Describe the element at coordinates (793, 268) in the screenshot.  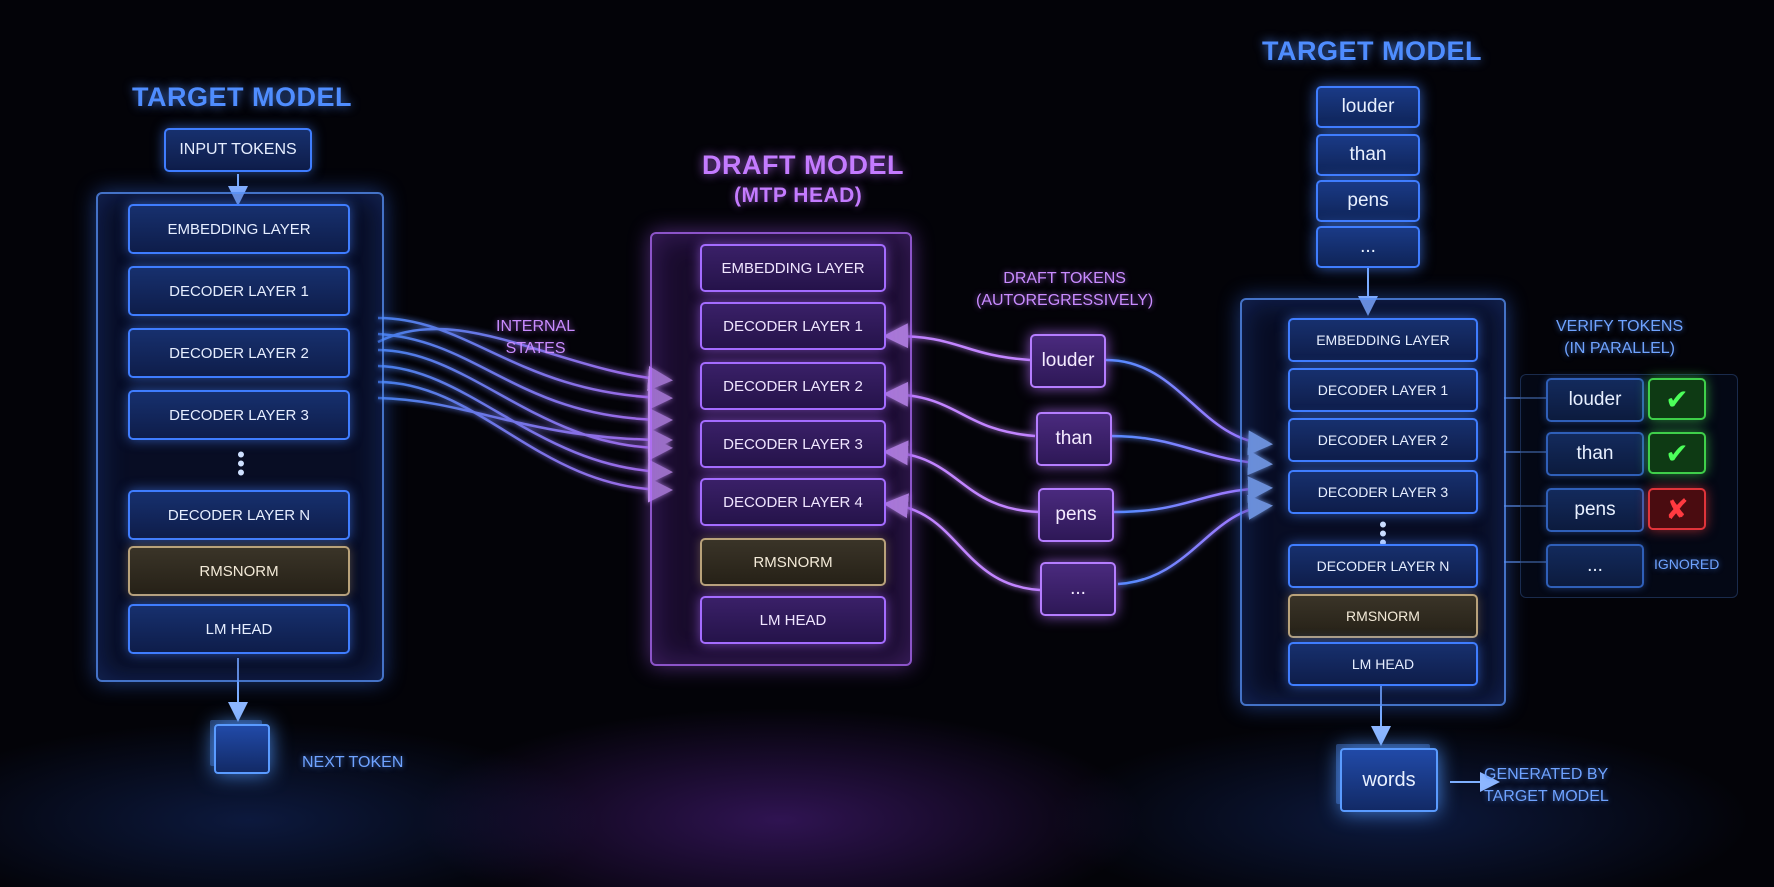
I see `draft-layer-0: EMBEDDING LAYER` at that location.